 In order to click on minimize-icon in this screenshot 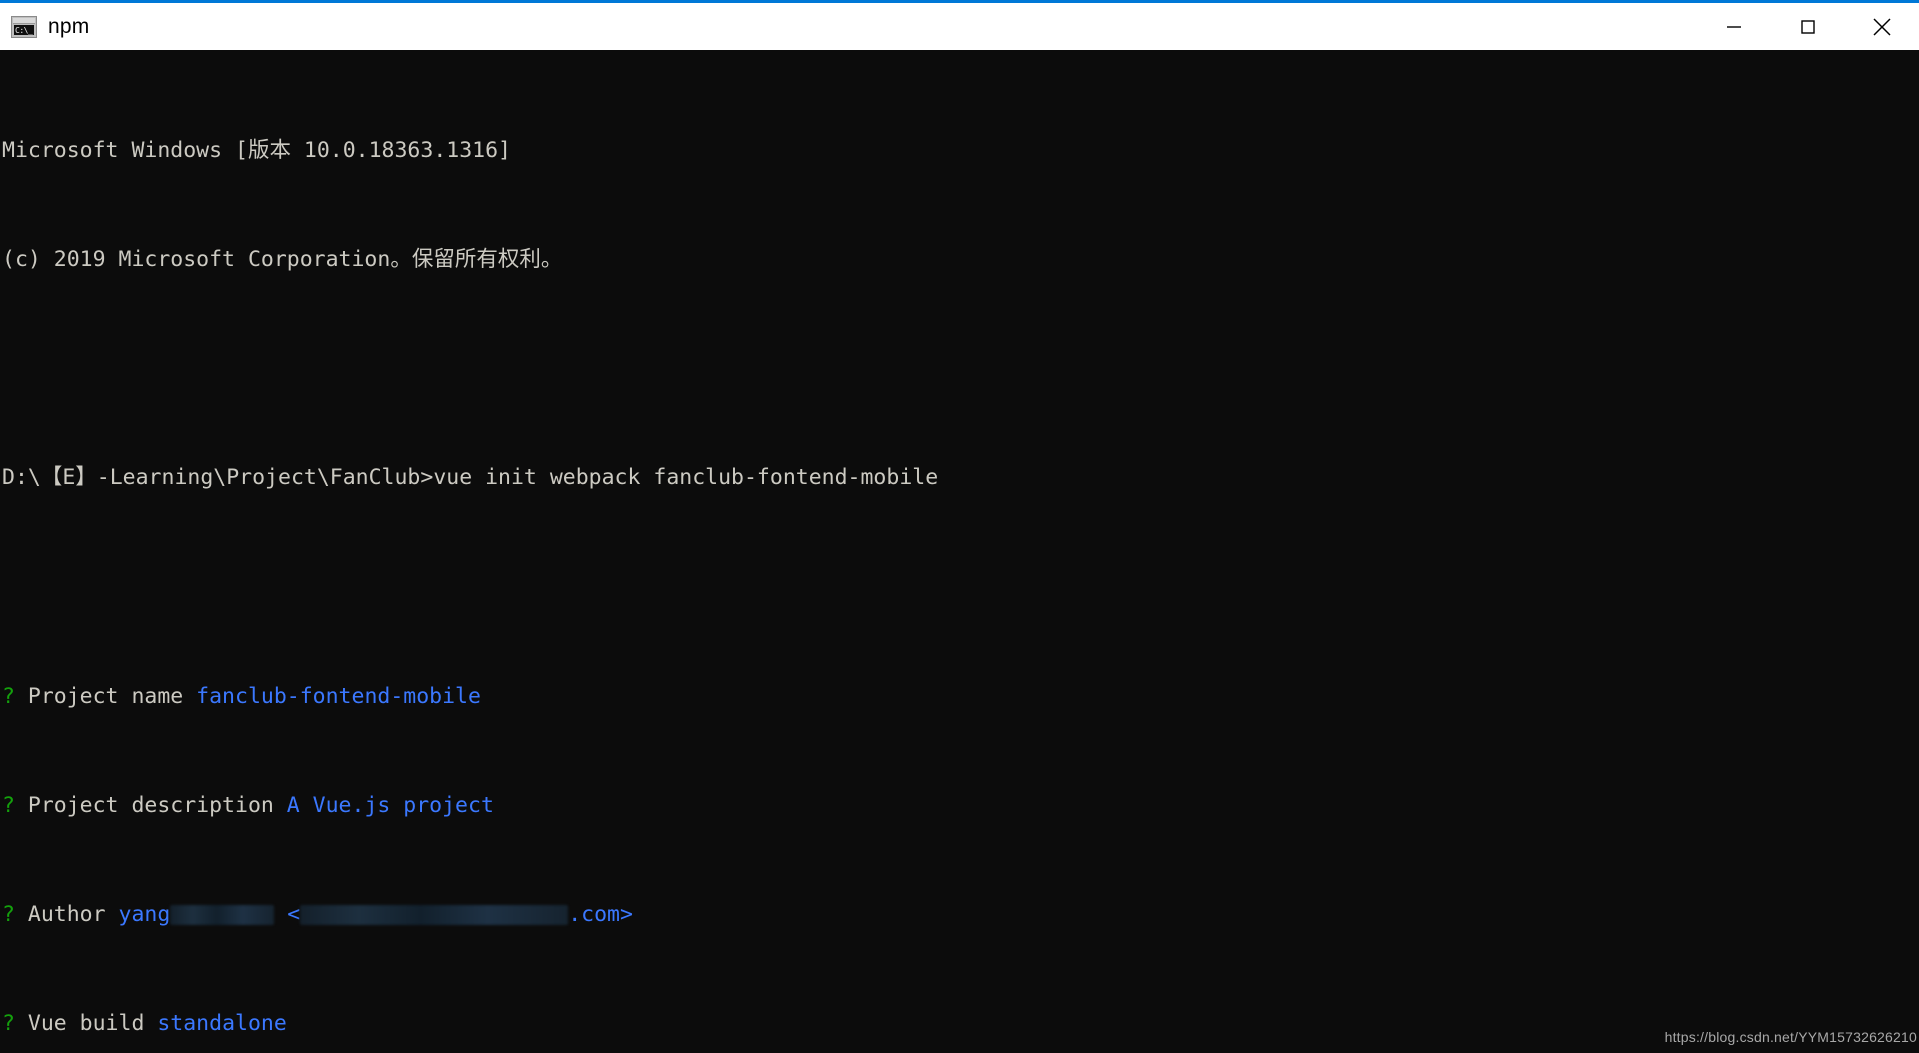, I will do `click(1734, 26)`.